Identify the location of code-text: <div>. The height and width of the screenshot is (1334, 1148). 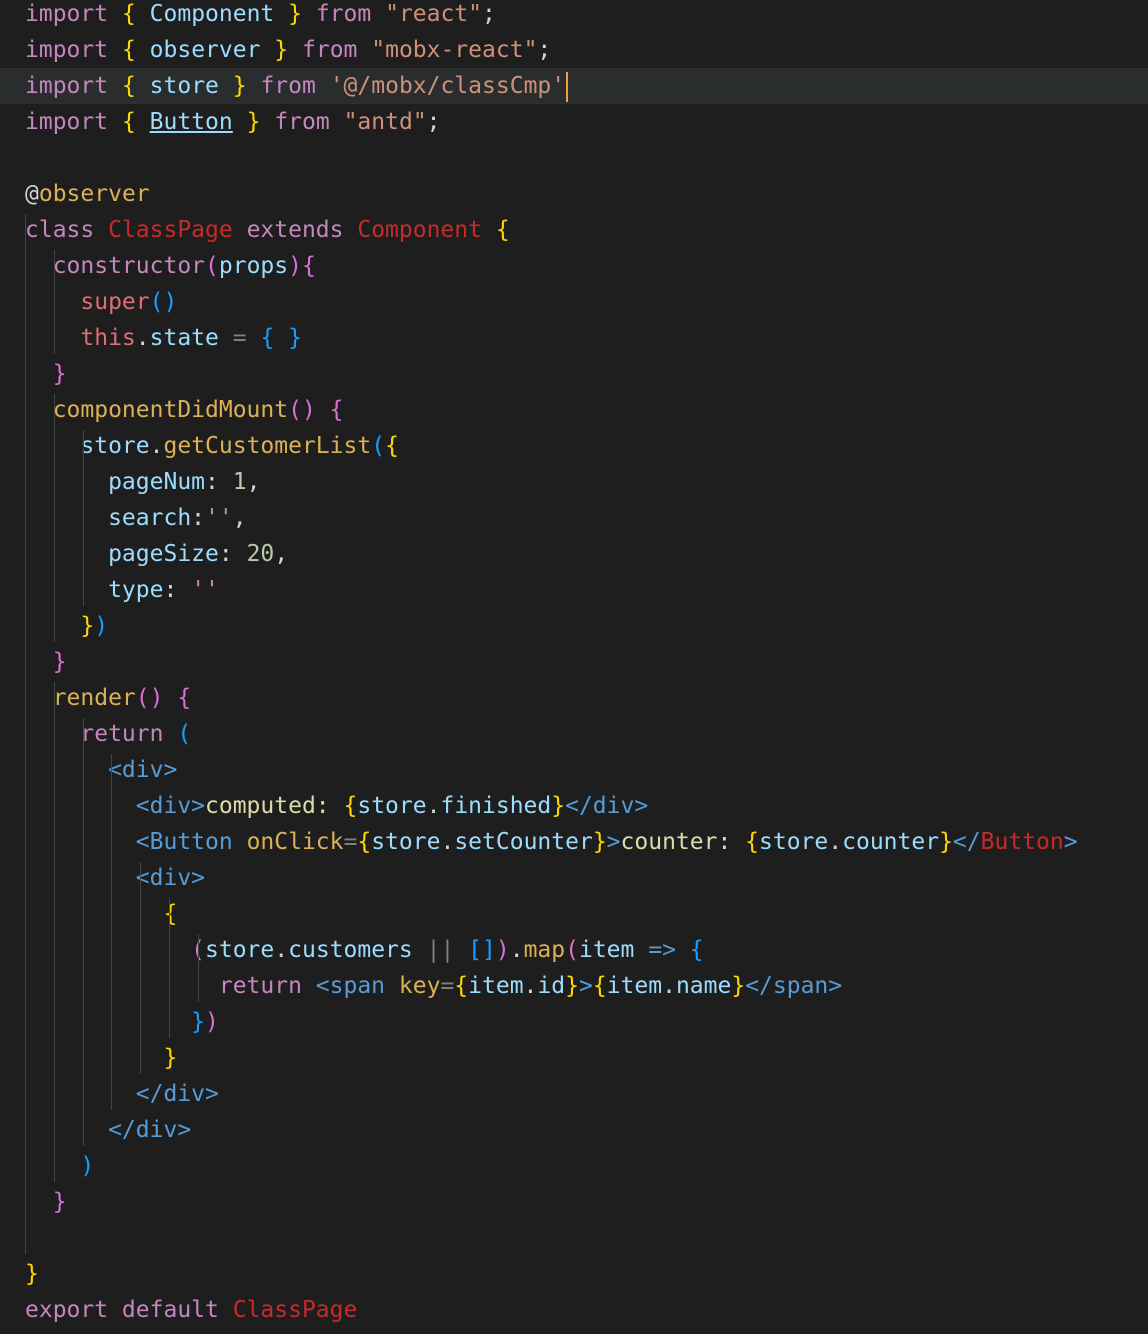
(101, 770).